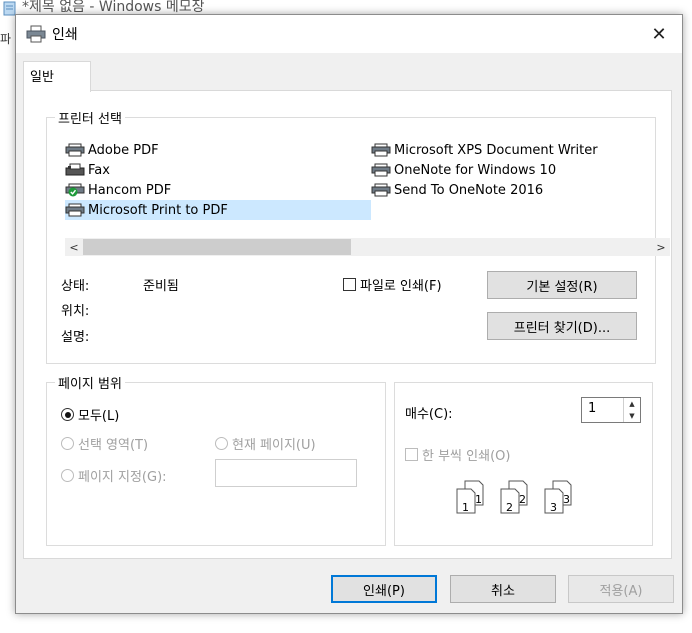 This screenshot has height=633, width=692. Describe the element at coordinates (632, 404) in the screenshot. I see `spin-up-icon: ▲` at that location.